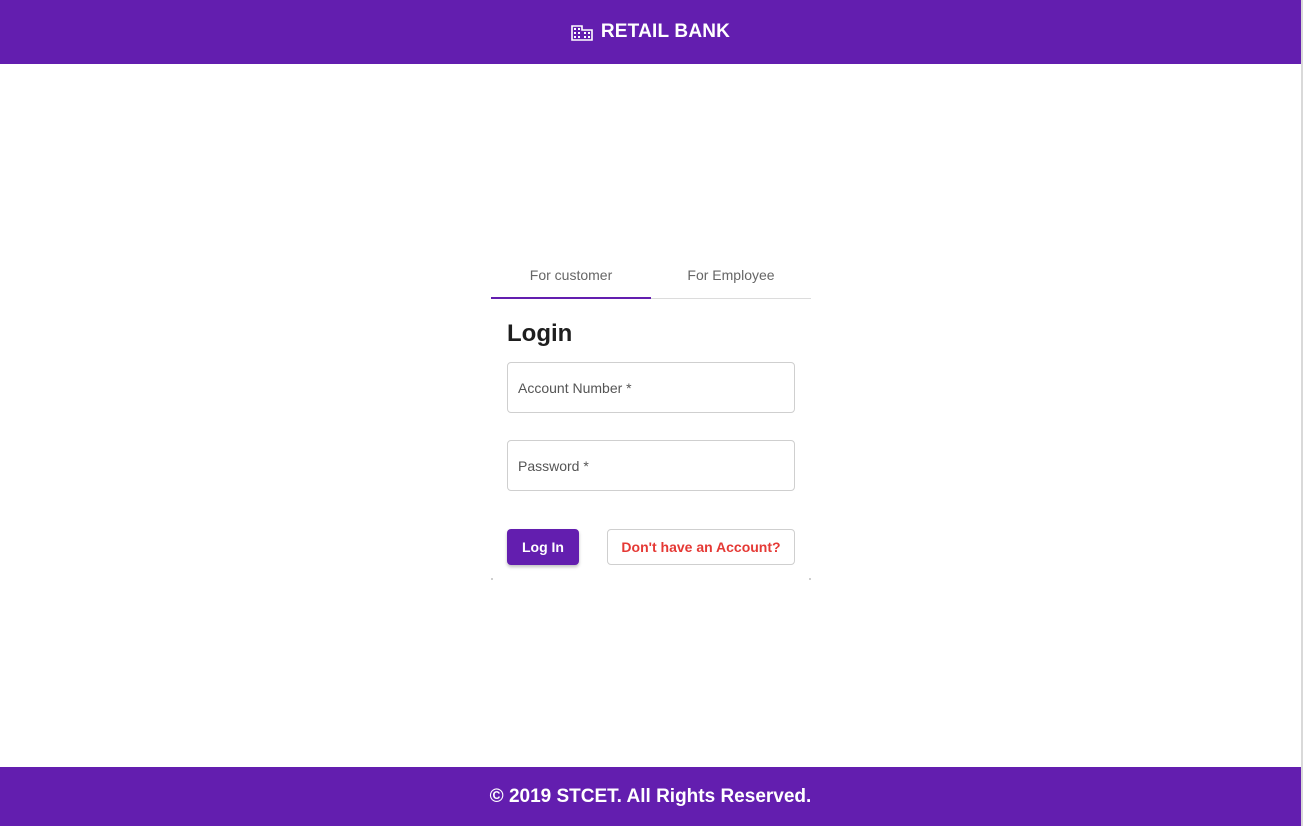  Describe the element at coordinates (571, 275) in the screenshot. I see `tab-for-customer: For customer` at that location.